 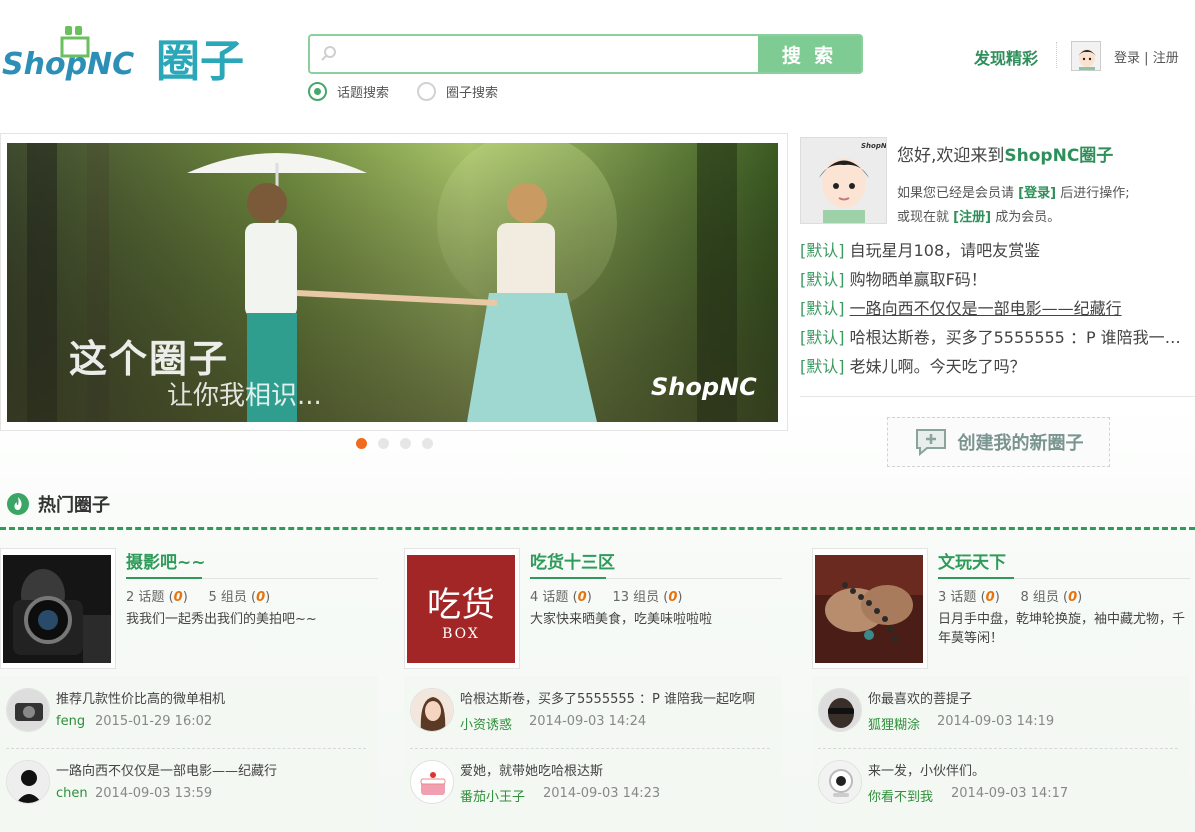 What do you see at coordinates (394, 443) in the screenshot?
I see `carousel-dots` at bounding box center [394, 443].